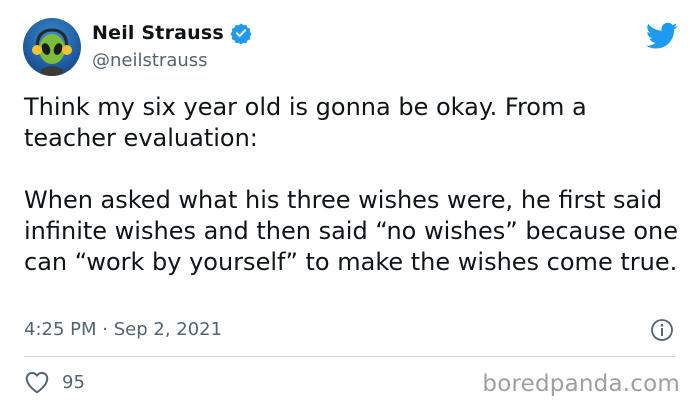 This screenshot has width=700, height=410. Describe the element at coordinates (52, 52) in the screenshot. I see `alien-avatar-icon` at that location.